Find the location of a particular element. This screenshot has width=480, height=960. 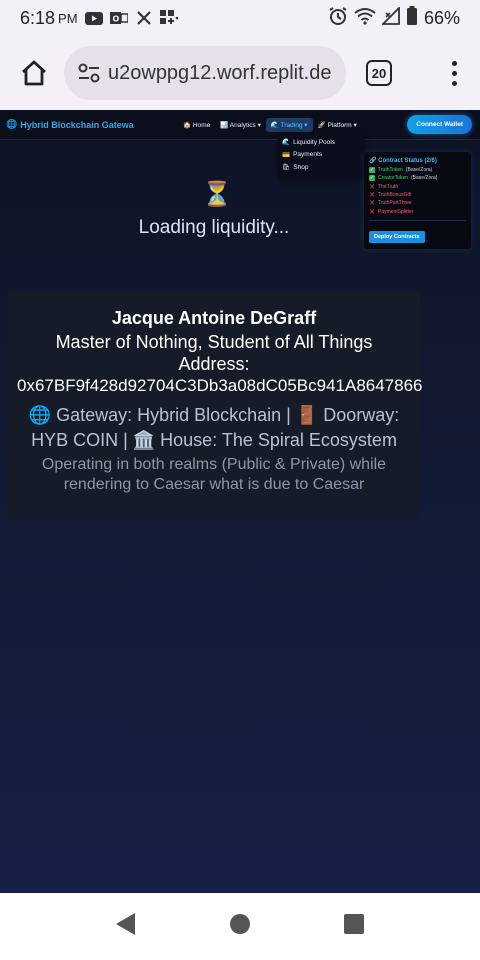

recents-icon is located at coordinates (354, 924).